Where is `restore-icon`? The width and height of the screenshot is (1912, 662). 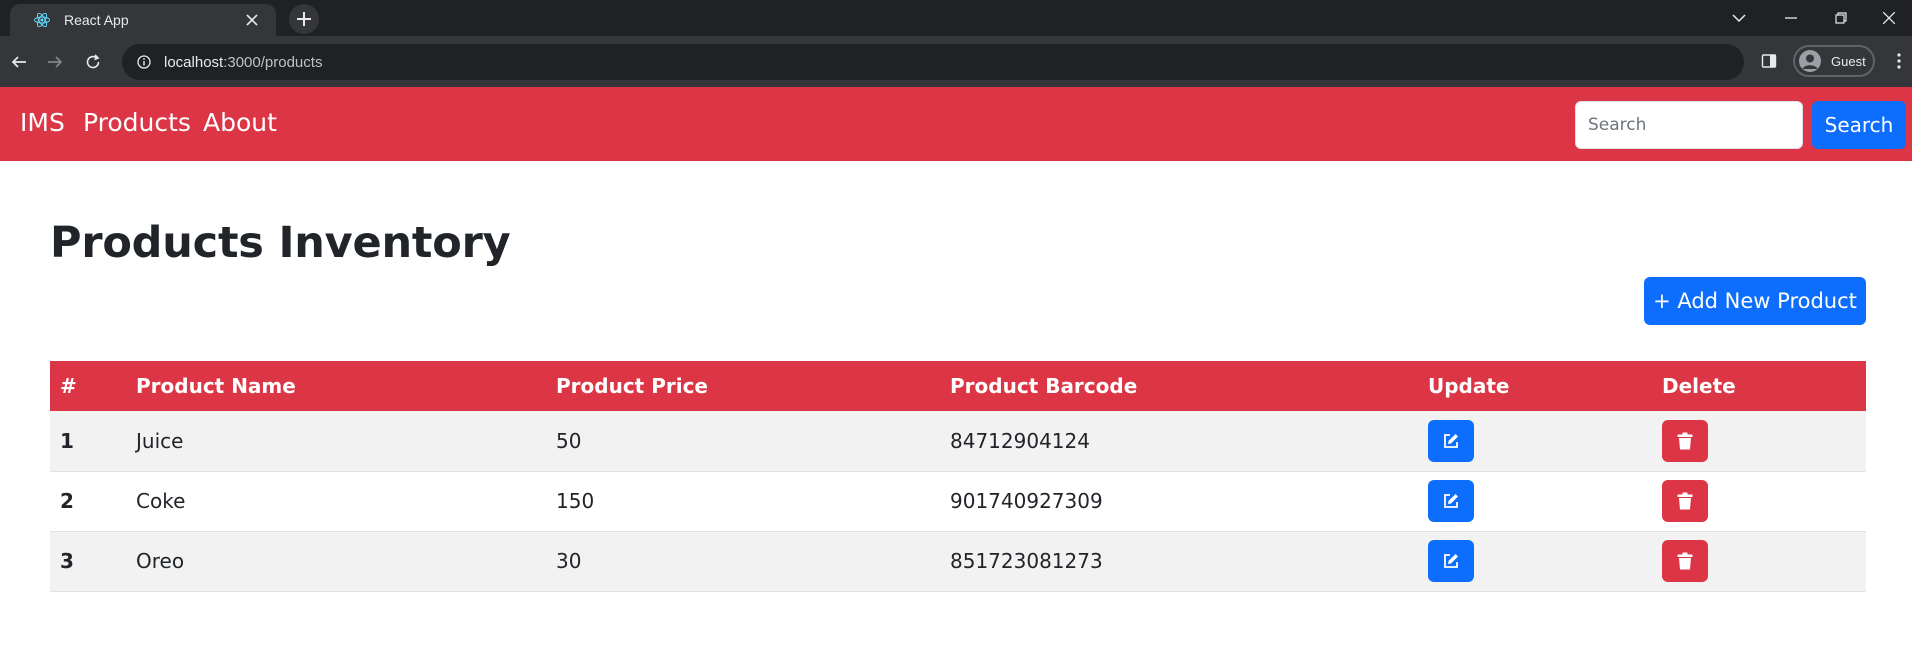 restore-icon is located at coordinates (1841, 18).